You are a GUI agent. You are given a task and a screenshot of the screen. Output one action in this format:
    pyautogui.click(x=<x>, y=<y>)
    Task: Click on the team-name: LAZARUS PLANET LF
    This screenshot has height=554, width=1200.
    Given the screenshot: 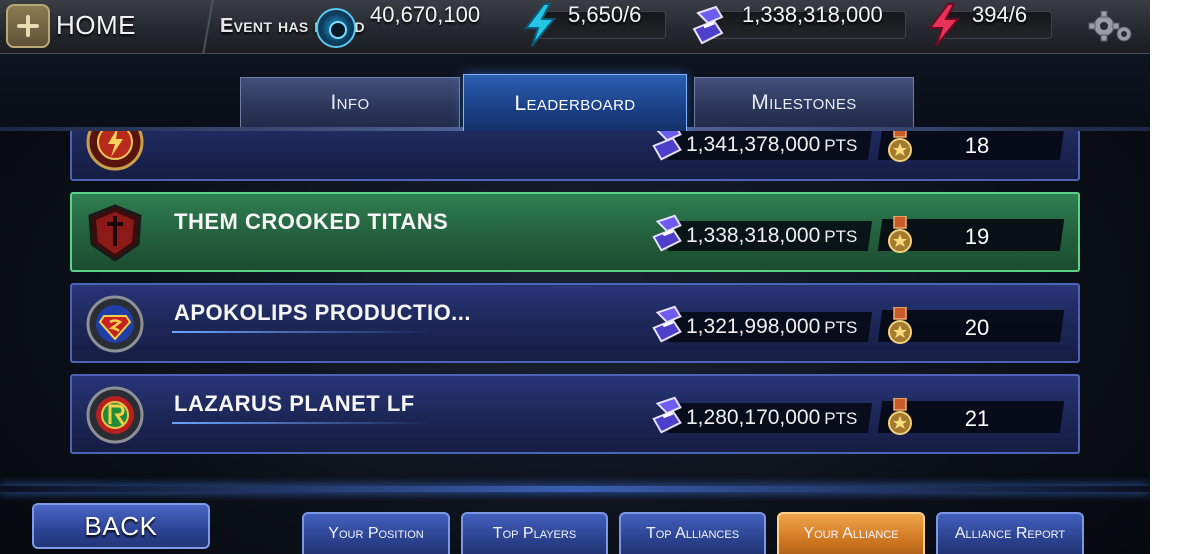 What is the action you would take?
    pyautogui.click(x=294, y=403)
    